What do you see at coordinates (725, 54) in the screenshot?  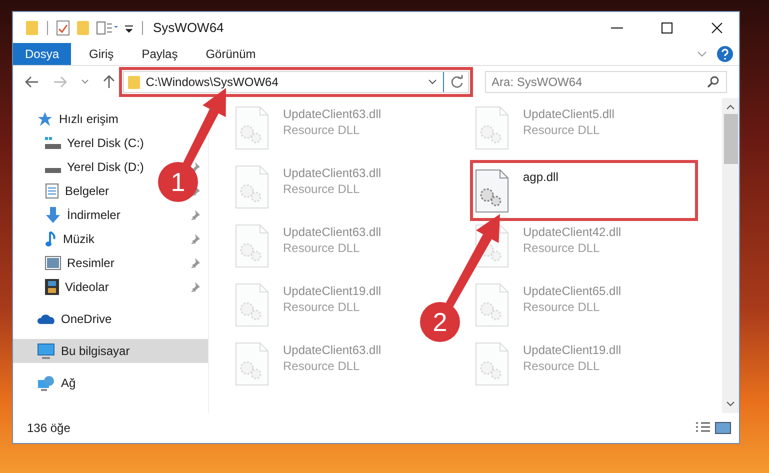 I see `help-icon` at bounding box center [725, 54].